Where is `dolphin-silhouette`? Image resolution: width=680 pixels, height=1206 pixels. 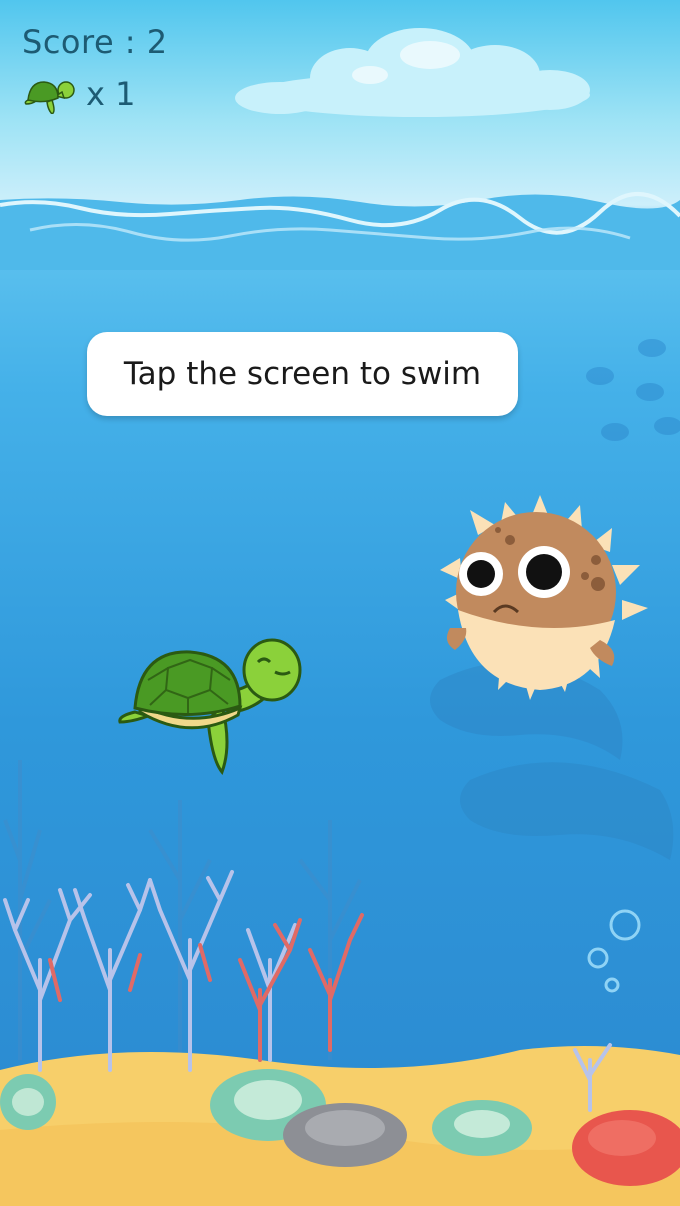 dolphin-silhouette is located at coordinates (552, 761).